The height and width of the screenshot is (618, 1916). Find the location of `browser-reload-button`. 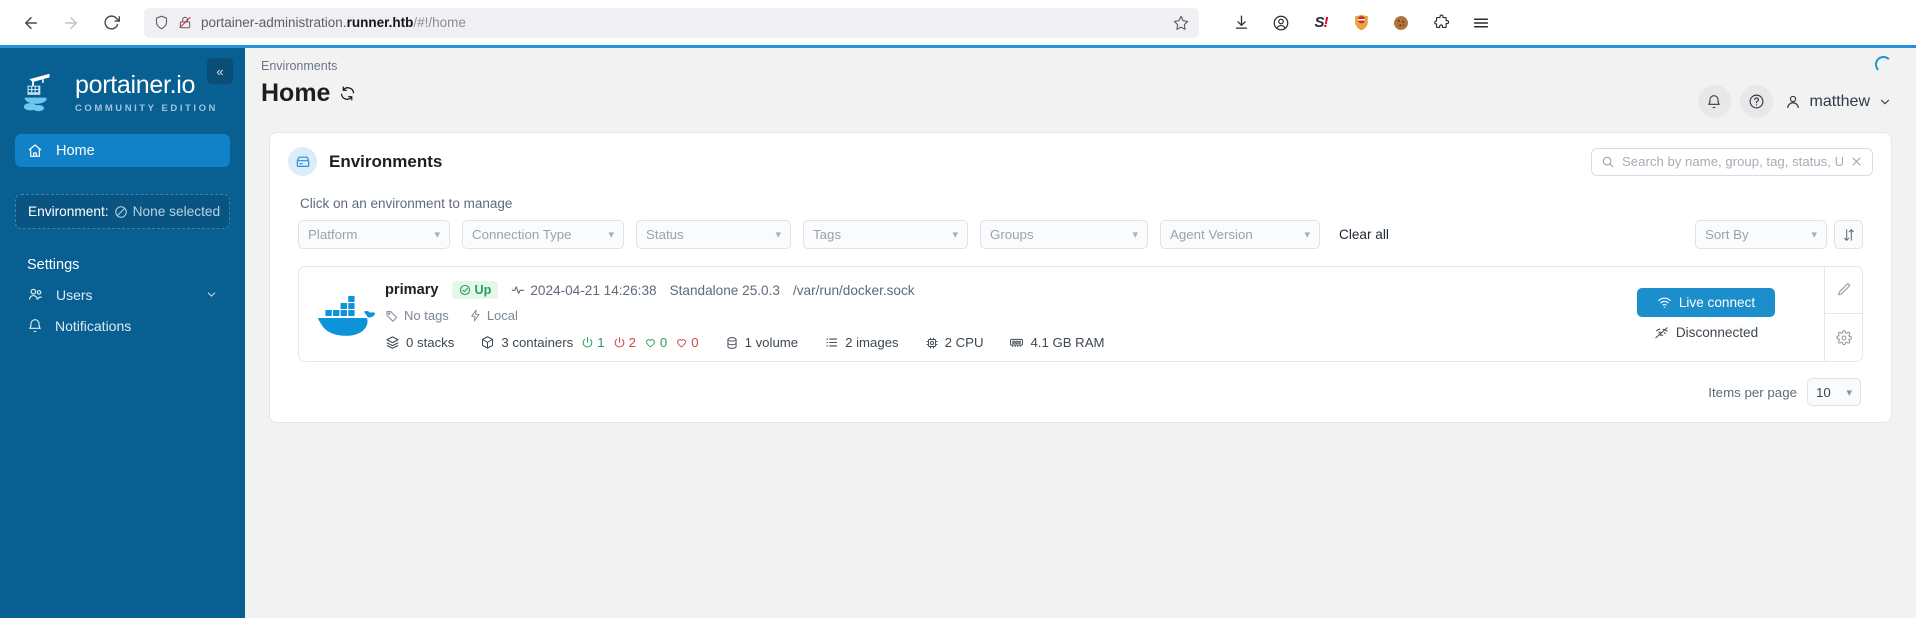

browser-reload-button is located at coordinates (111, 23).